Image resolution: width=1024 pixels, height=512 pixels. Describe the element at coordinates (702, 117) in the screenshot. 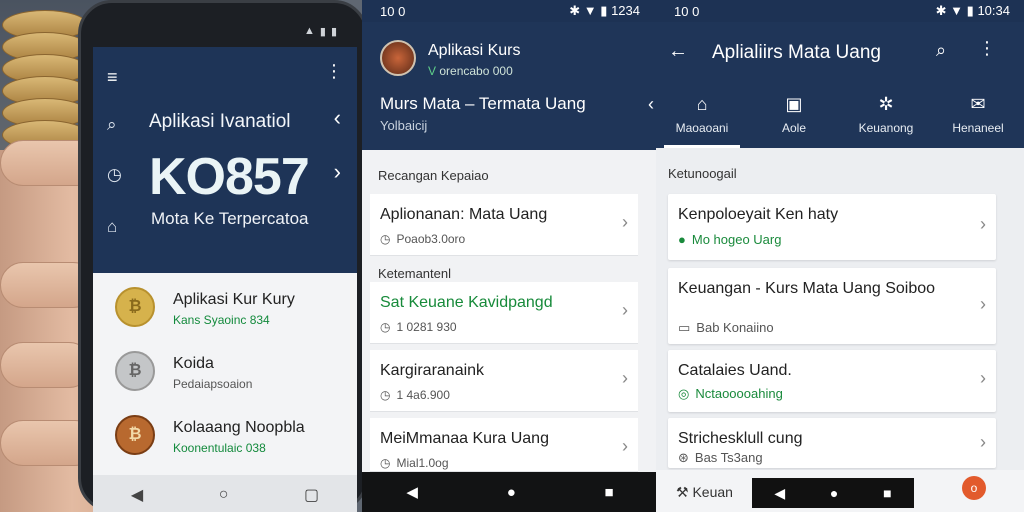

I see `tab-home: ⌂ Maoaoani` at that location.